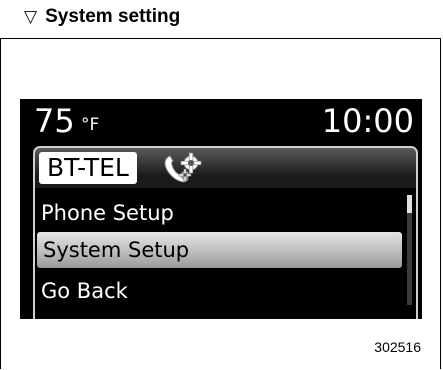  What do you see at coordinates (225, 291) in the screenshot?
I see `menu-item-go-back: Go Back` at bounding box center [225, 291].